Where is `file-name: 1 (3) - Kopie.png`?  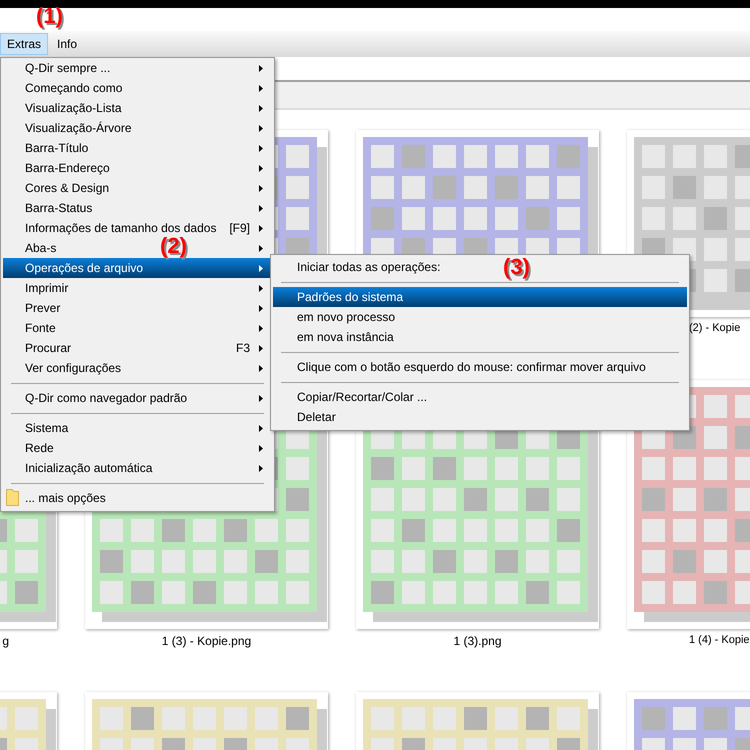 file-name: 1 (3) - Kopie.png is located at coordinates (207, 642).